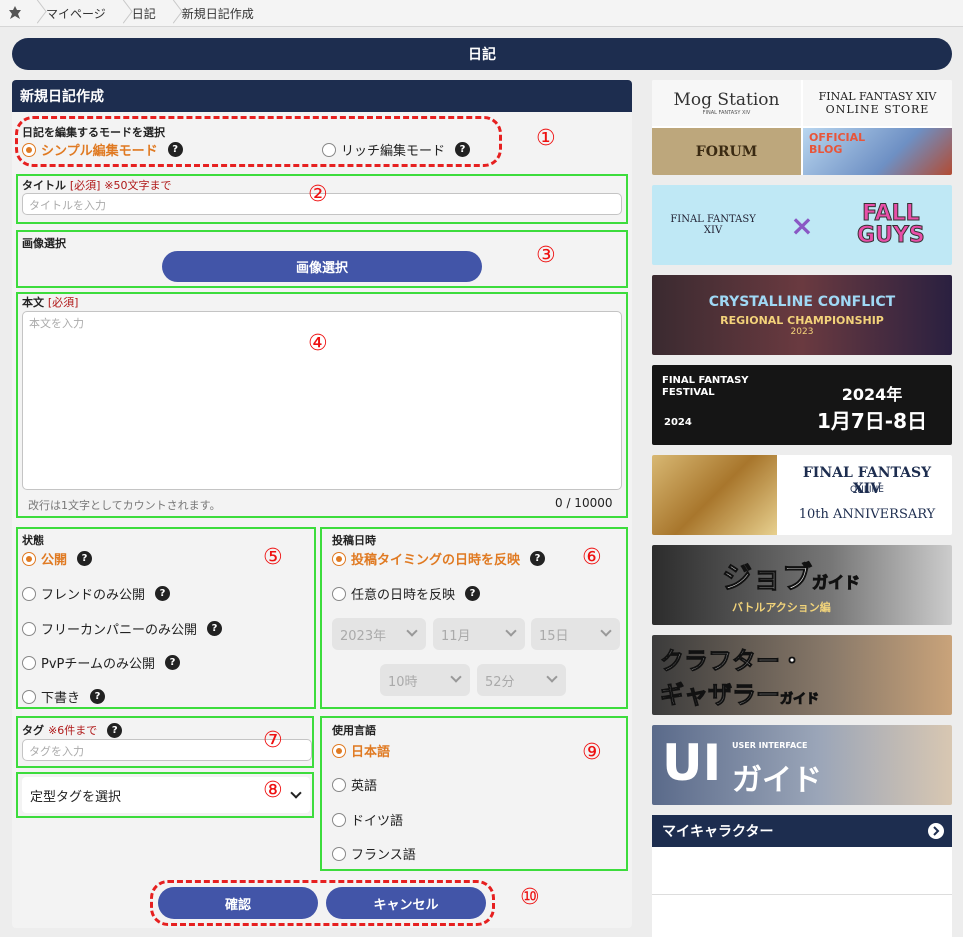 This screenshot has width=963, height=937. Describe the element at coordinates (877, 151) in the screenshot. I see `official-blog-banner: OFFICIAL BLOG` at that location.